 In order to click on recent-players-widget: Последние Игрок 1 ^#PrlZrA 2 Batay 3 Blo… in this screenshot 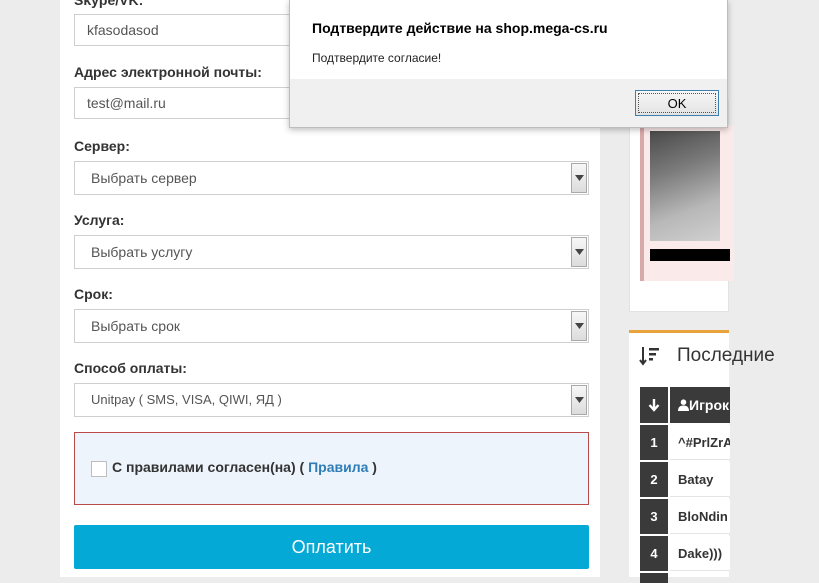, I will do `click(702, 456)`.